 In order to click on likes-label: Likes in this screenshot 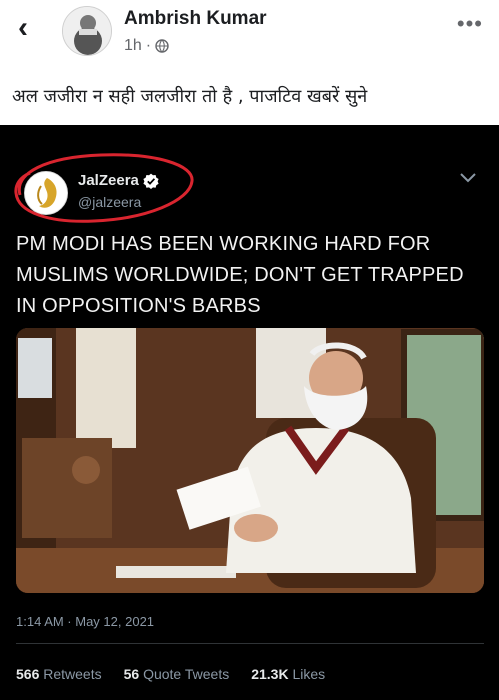, I will do `click(309, 674)`.